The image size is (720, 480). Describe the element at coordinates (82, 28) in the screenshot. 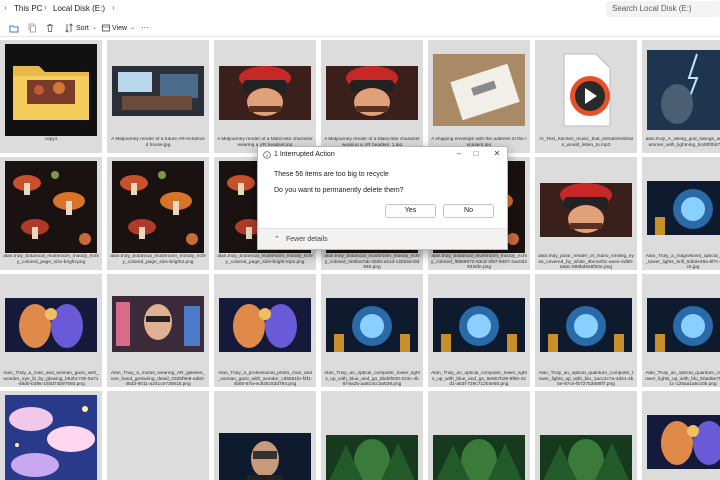

I see `sort-button: Sort` at that location.